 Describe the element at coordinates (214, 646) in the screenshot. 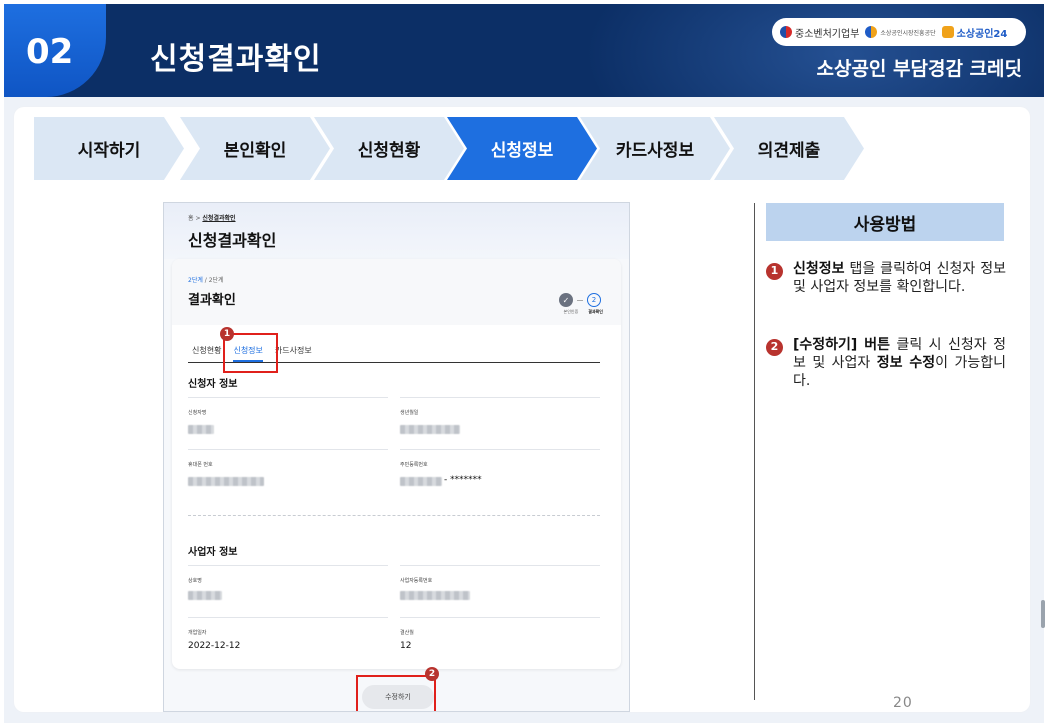

I see `open-date-value: 2022-12-12` at that location.